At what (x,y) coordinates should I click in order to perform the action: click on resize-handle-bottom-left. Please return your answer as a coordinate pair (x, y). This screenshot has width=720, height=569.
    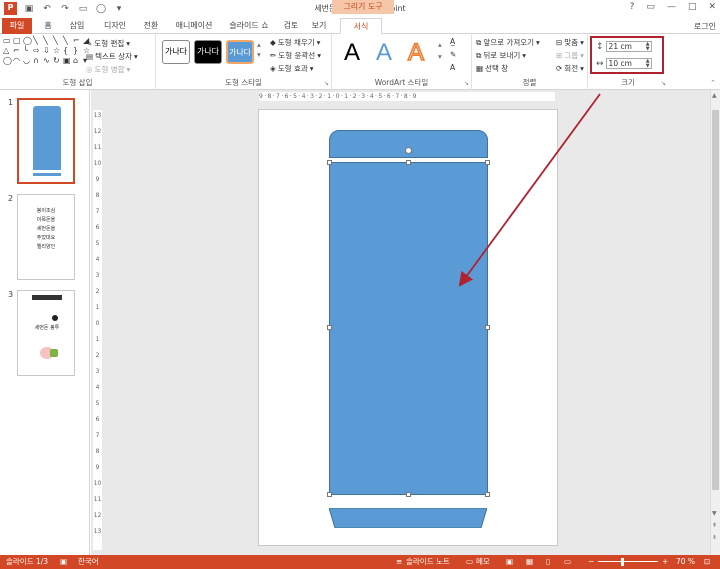
    Looking at the image, I should click on (329, 494).